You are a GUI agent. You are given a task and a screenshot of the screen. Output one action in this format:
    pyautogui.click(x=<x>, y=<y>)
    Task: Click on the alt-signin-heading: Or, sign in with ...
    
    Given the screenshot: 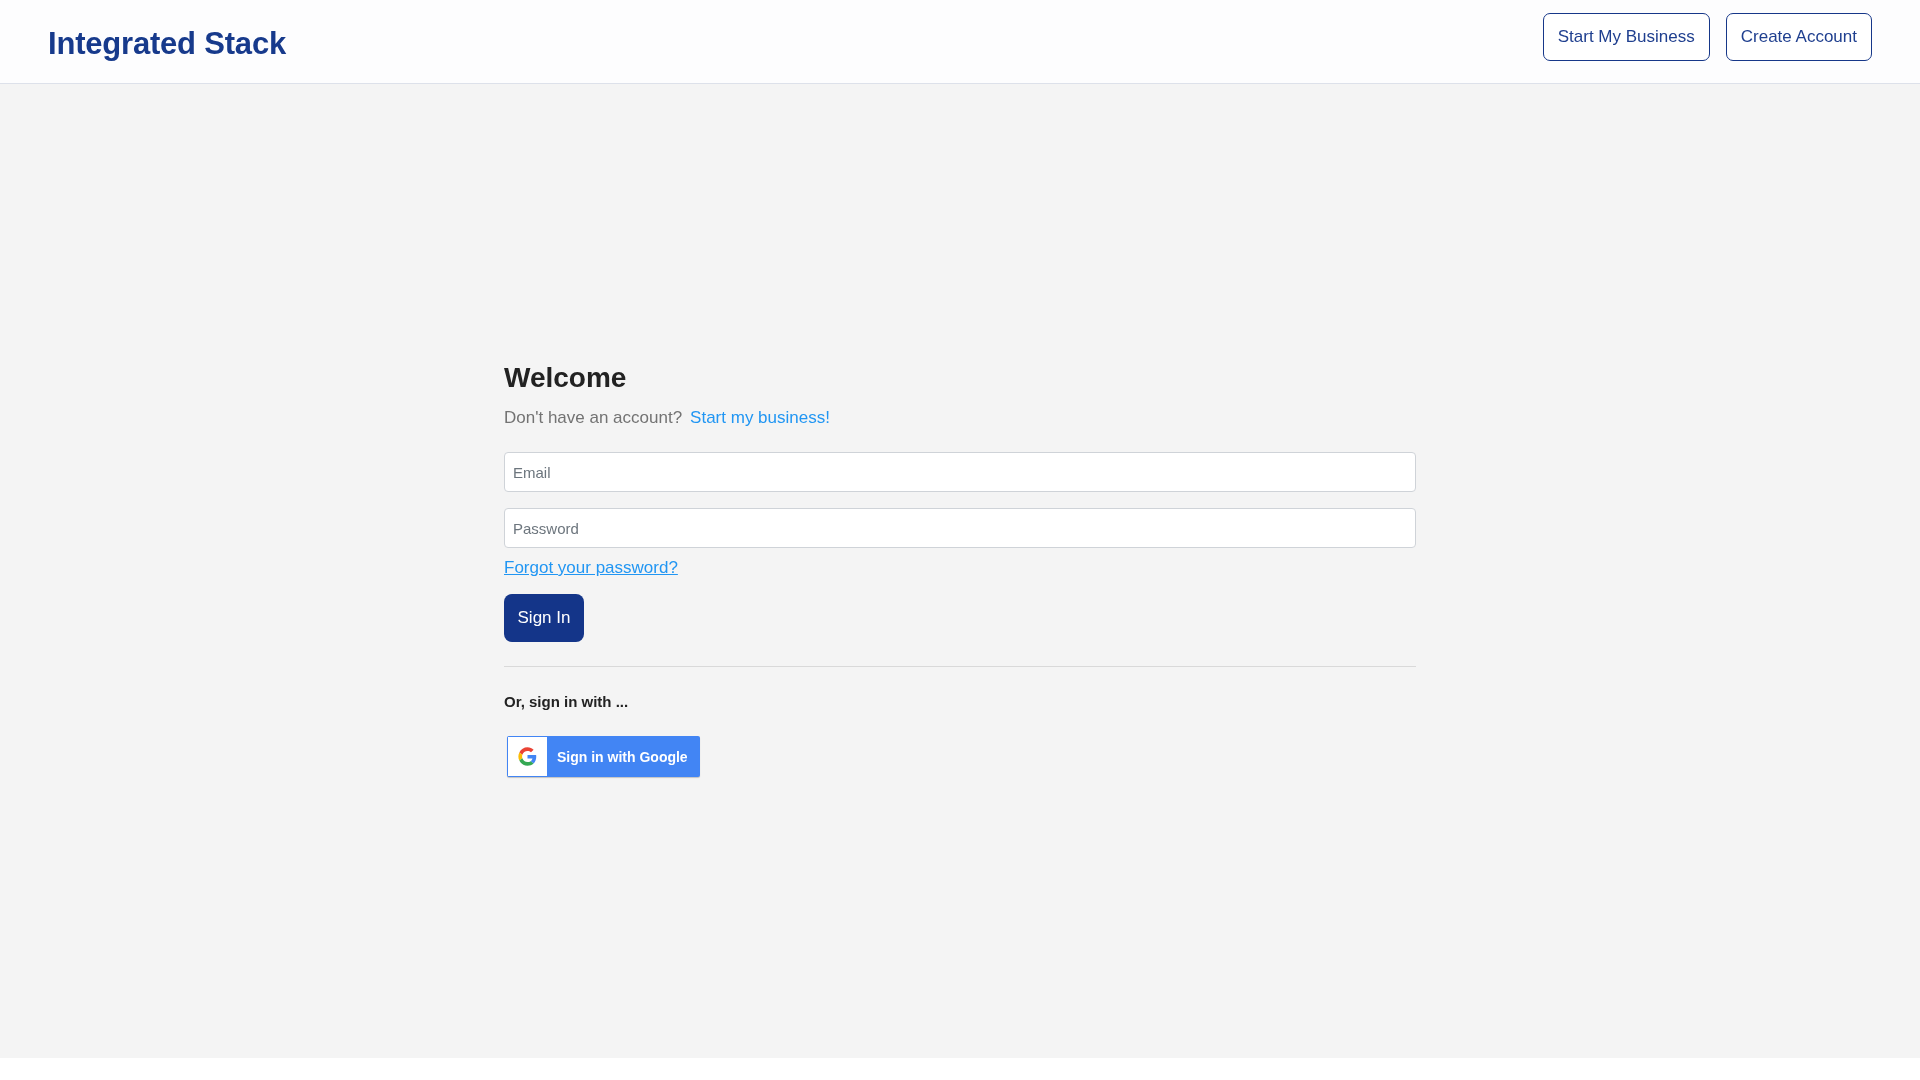 What is the action you would take?
    pyautogui.click(x=566, y=701)
    